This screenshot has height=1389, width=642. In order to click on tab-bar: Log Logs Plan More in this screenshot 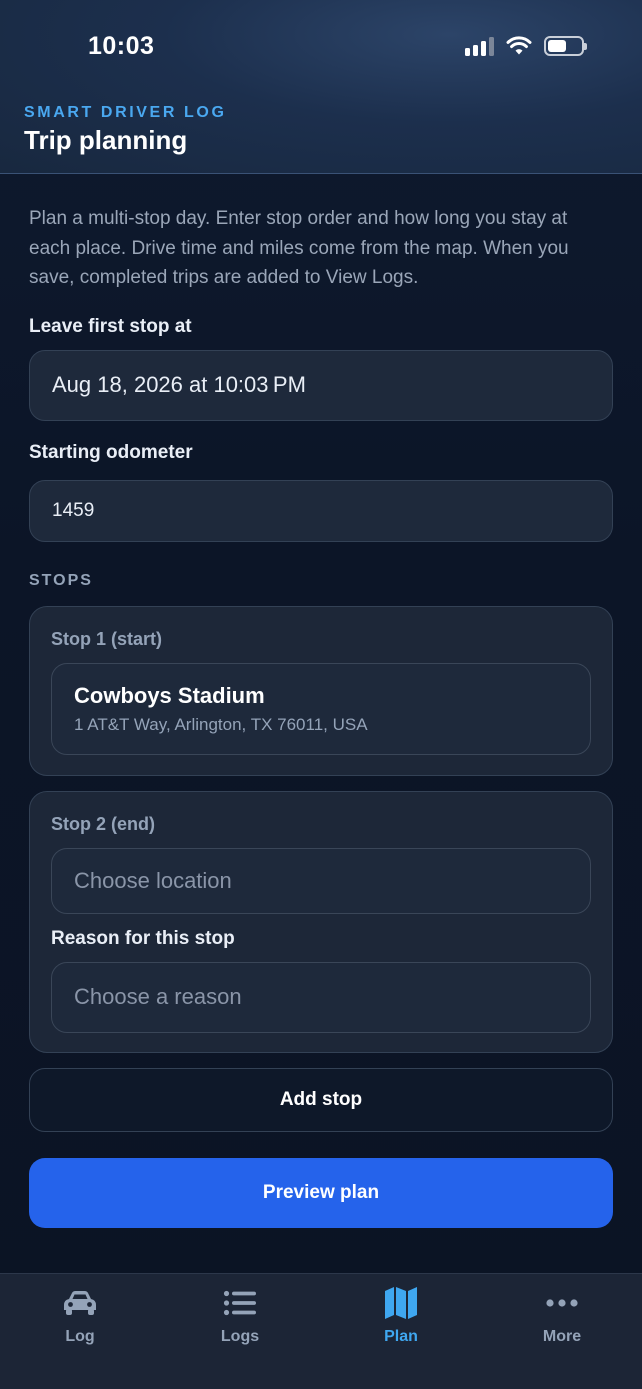, I will do `click(321, 1331)`.